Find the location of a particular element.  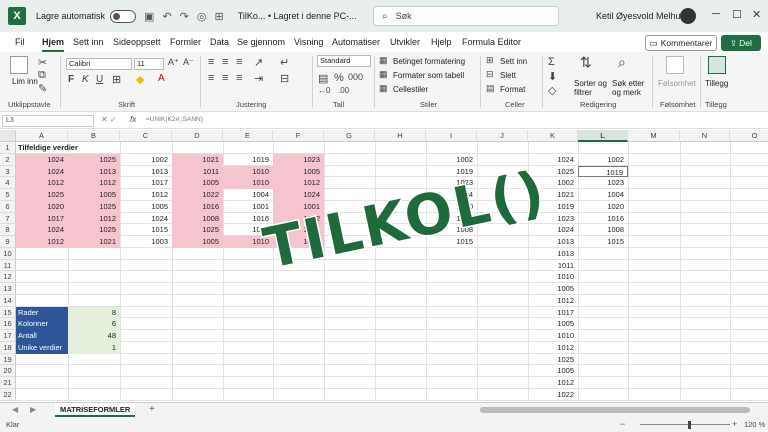

row-header-9: 9 is located at coordinates (8, 242).